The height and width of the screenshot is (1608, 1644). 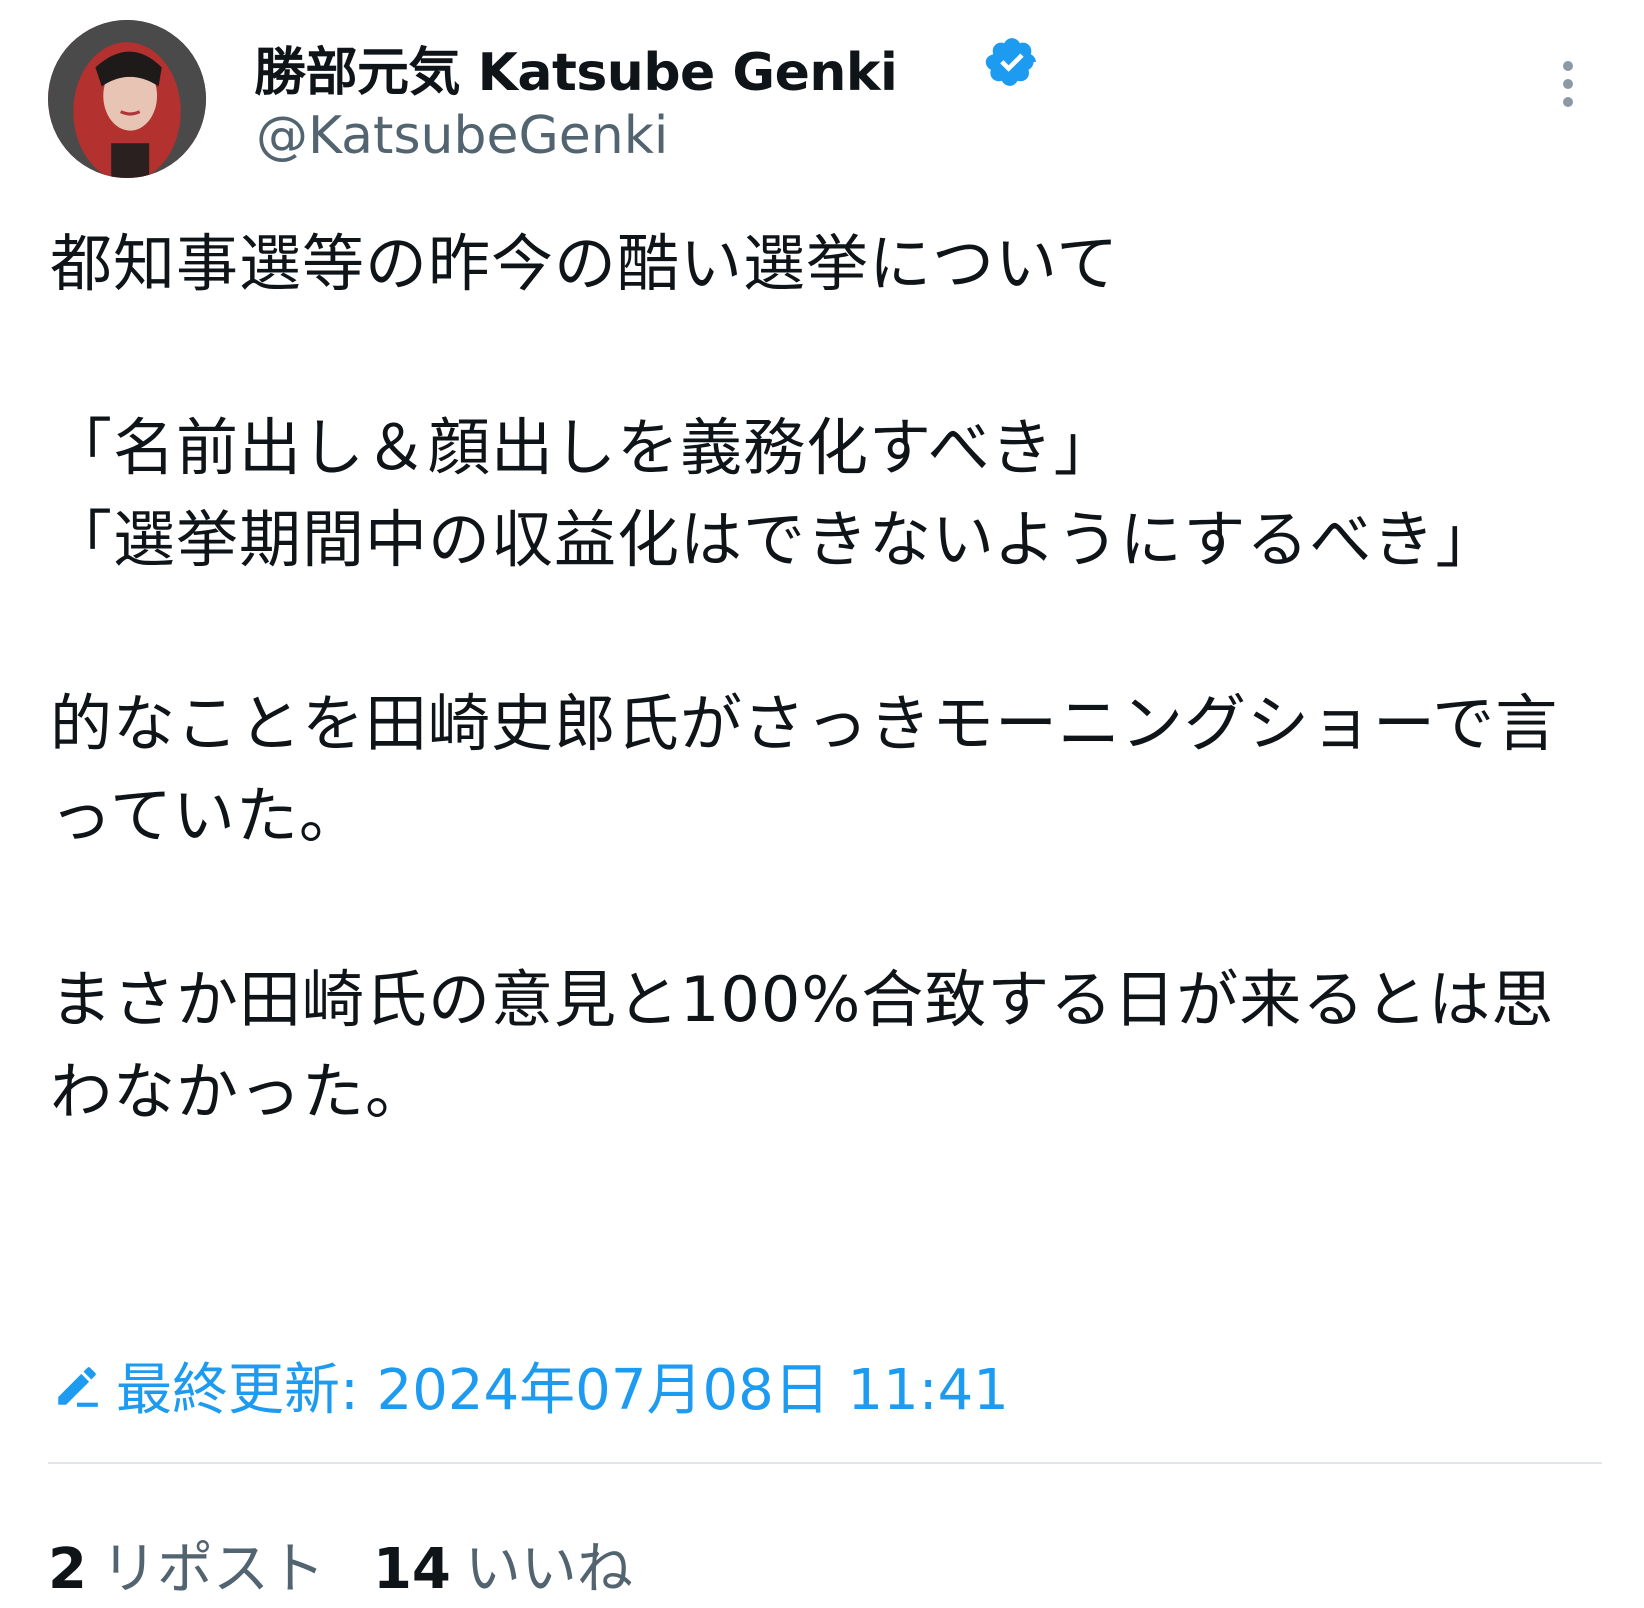 I want to click on more-vertical-icon, so click(x=1568, y=86).